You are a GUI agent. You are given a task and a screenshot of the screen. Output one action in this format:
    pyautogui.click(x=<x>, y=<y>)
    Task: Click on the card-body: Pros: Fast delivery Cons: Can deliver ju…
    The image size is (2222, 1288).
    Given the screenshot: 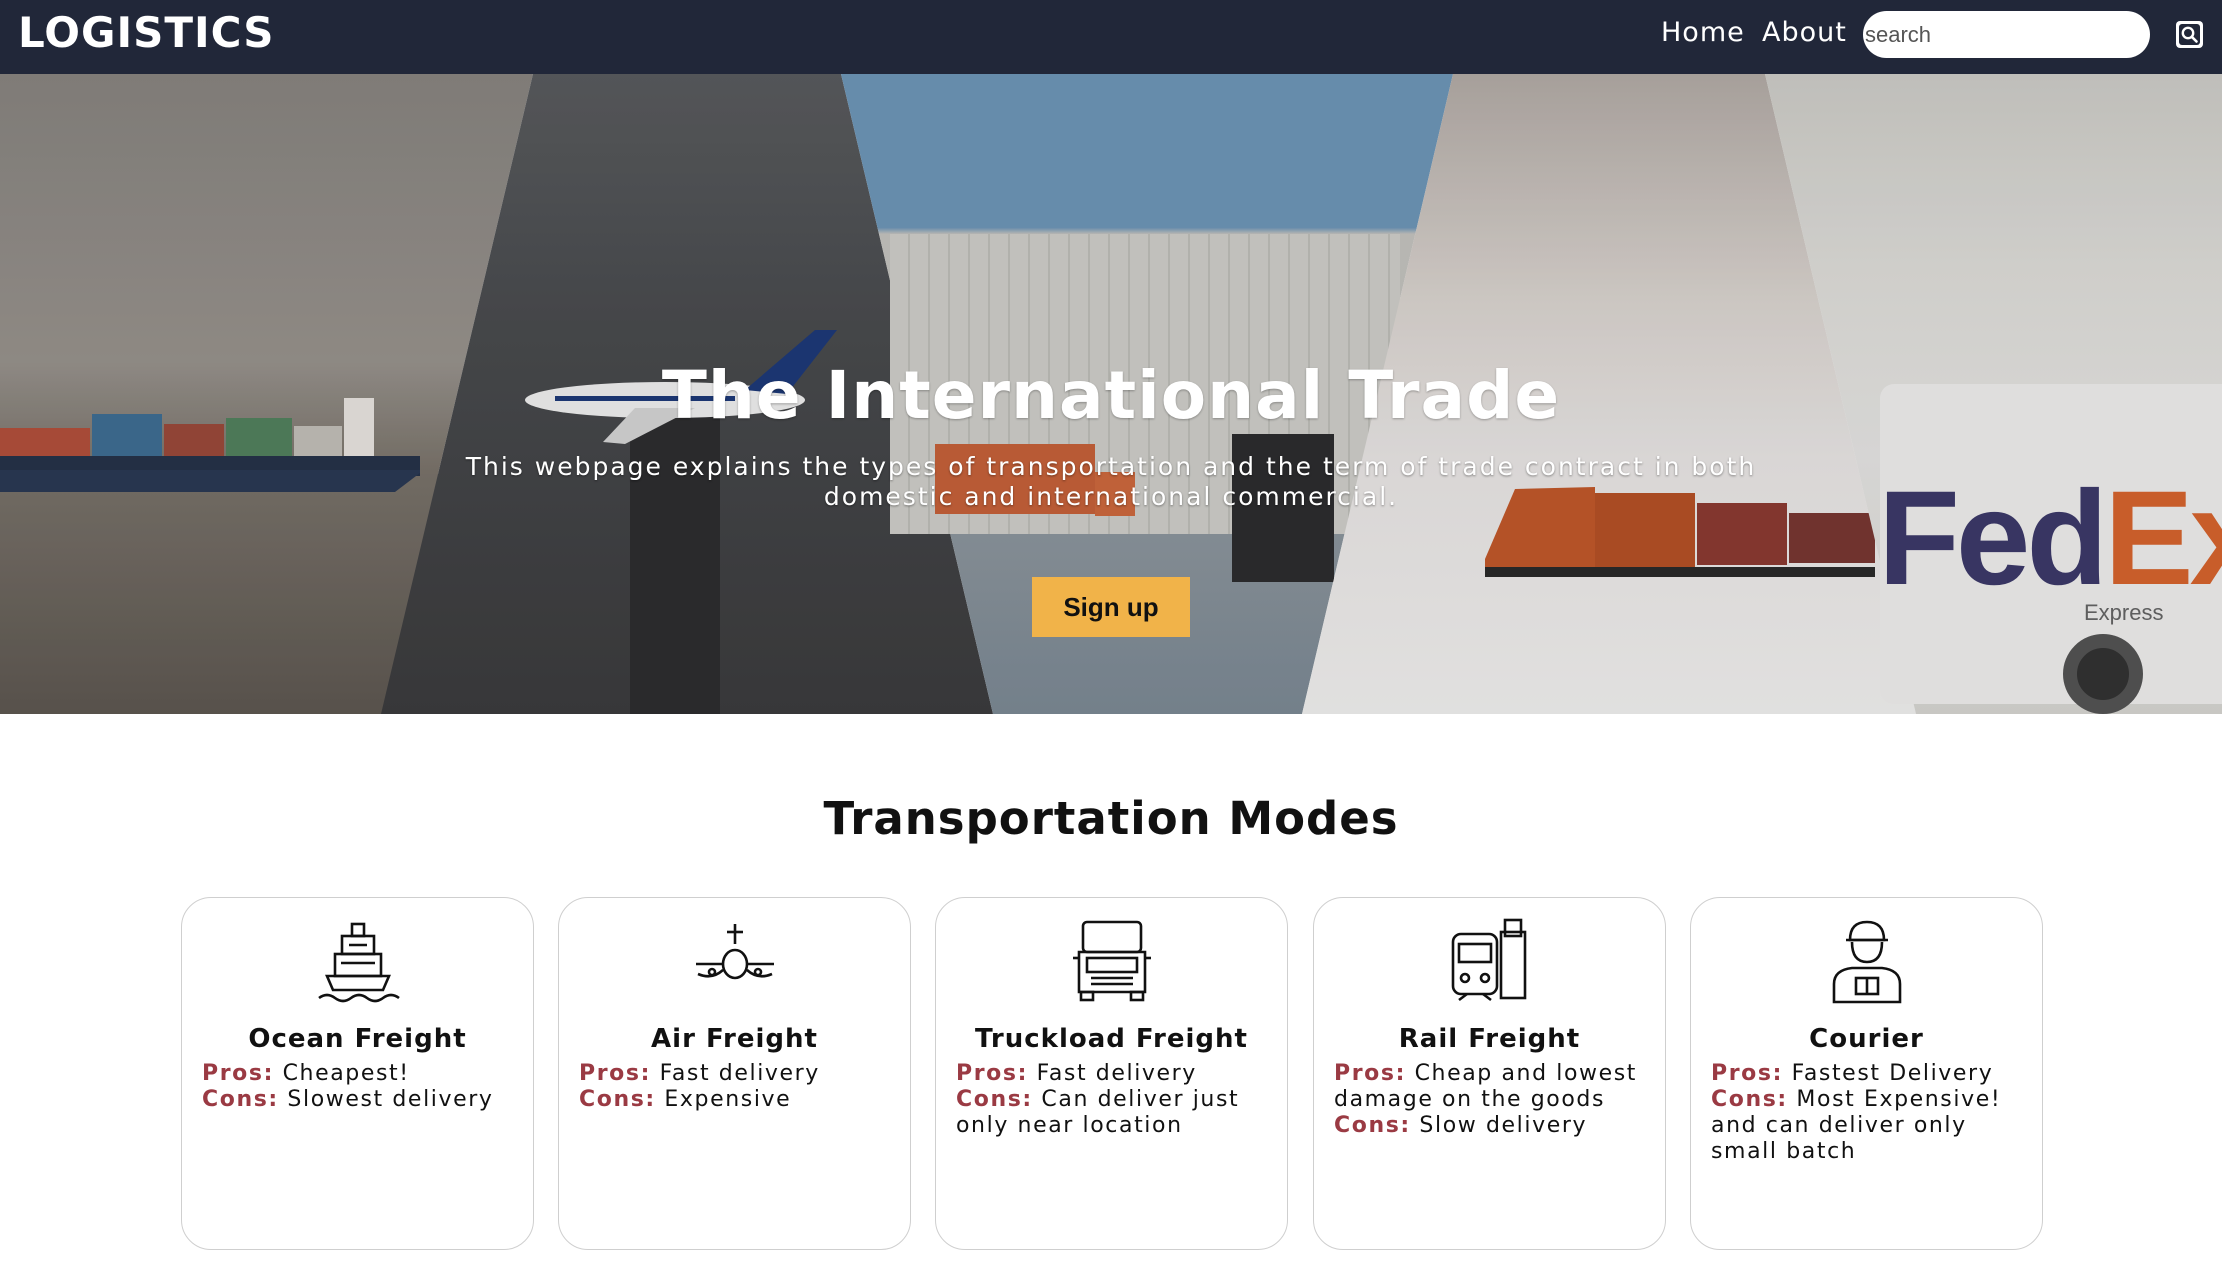 What is the action you would take?
    pyautogui.click(x=1116, y=1100)
    